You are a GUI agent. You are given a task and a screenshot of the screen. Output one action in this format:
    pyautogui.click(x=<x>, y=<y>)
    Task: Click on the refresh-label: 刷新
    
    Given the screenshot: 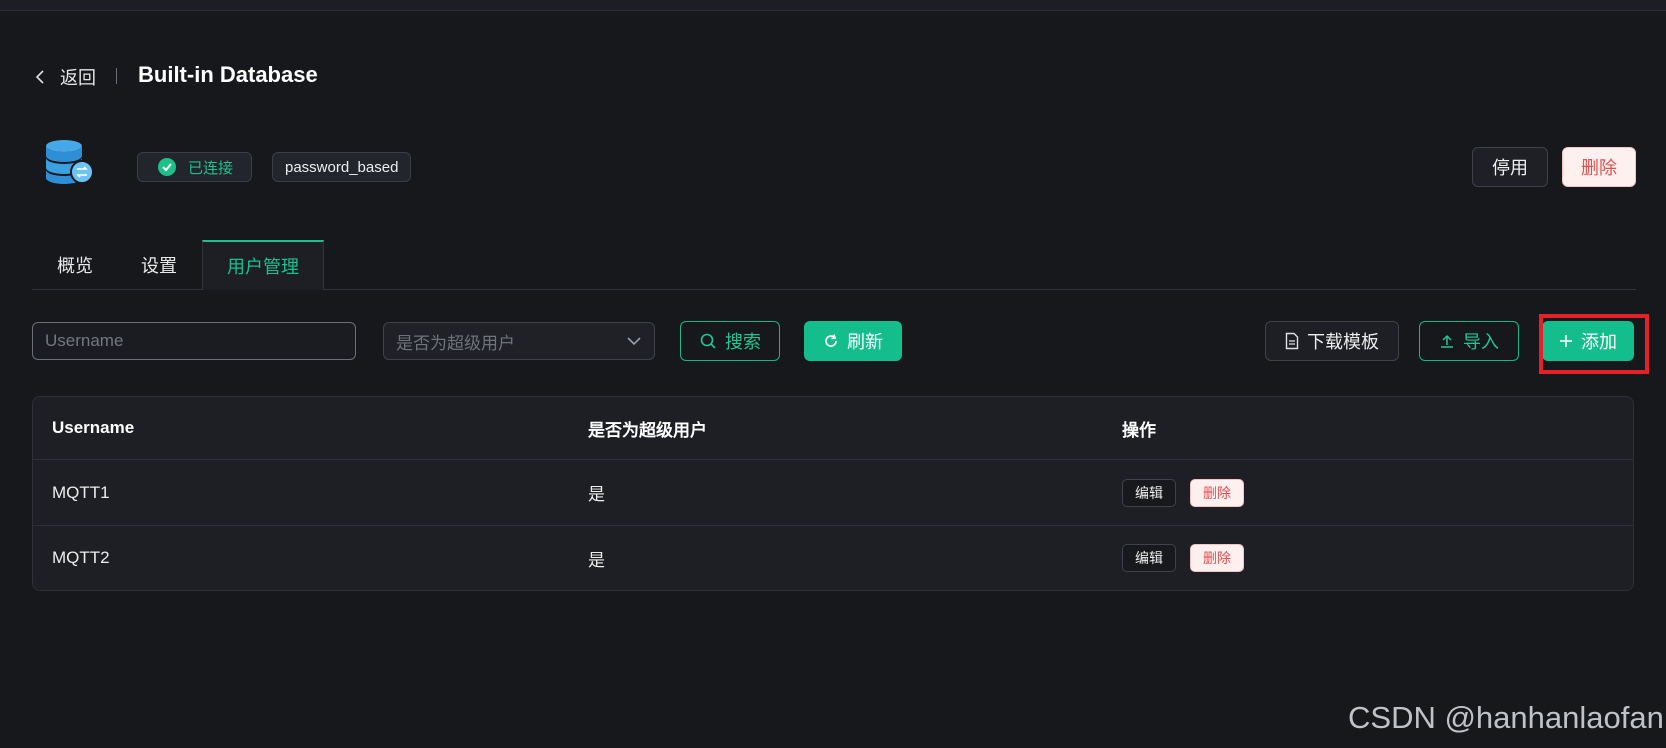 What is the action you would take?
    pyautogui.click(x=865, y=342)
    